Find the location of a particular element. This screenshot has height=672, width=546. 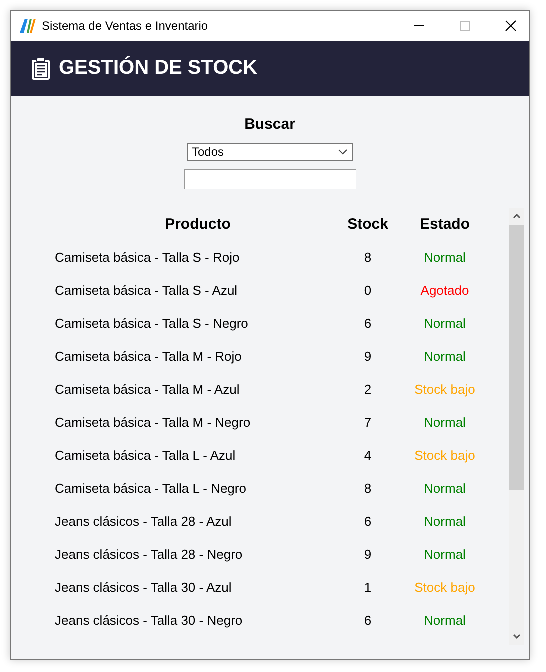

product-cell-text: Camiseta básica - Talla L - Negro is located at coordinates (151, 488).